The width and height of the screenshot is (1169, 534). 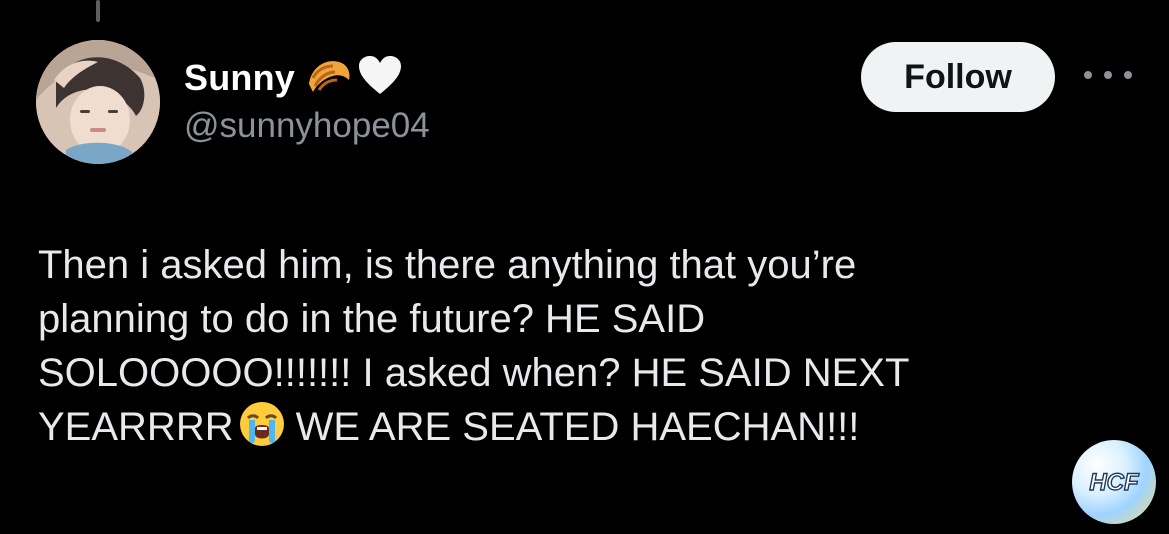 I want to click on watermark-logo: HCF, so click(x=1114, y=482).